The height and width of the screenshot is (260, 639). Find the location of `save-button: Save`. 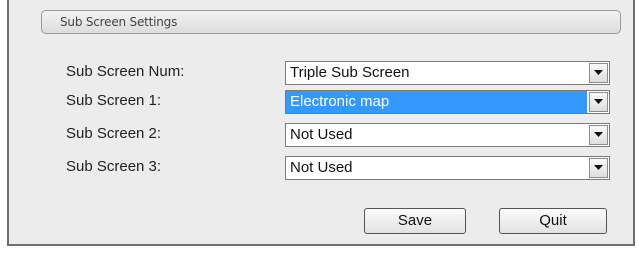

save-button: Save is located at coordinates (415, 221).